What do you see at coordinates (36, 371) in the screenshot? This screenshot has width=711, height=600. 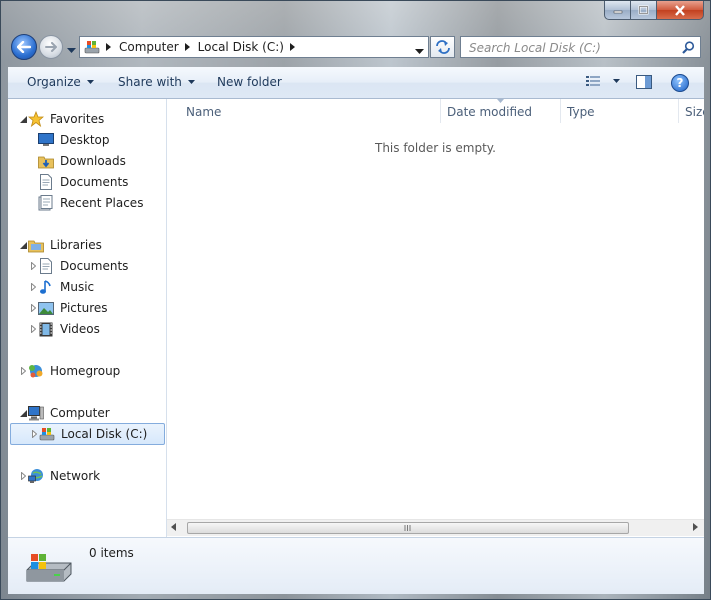 I see `homegroup-icon` at bounding box center [36, 371].